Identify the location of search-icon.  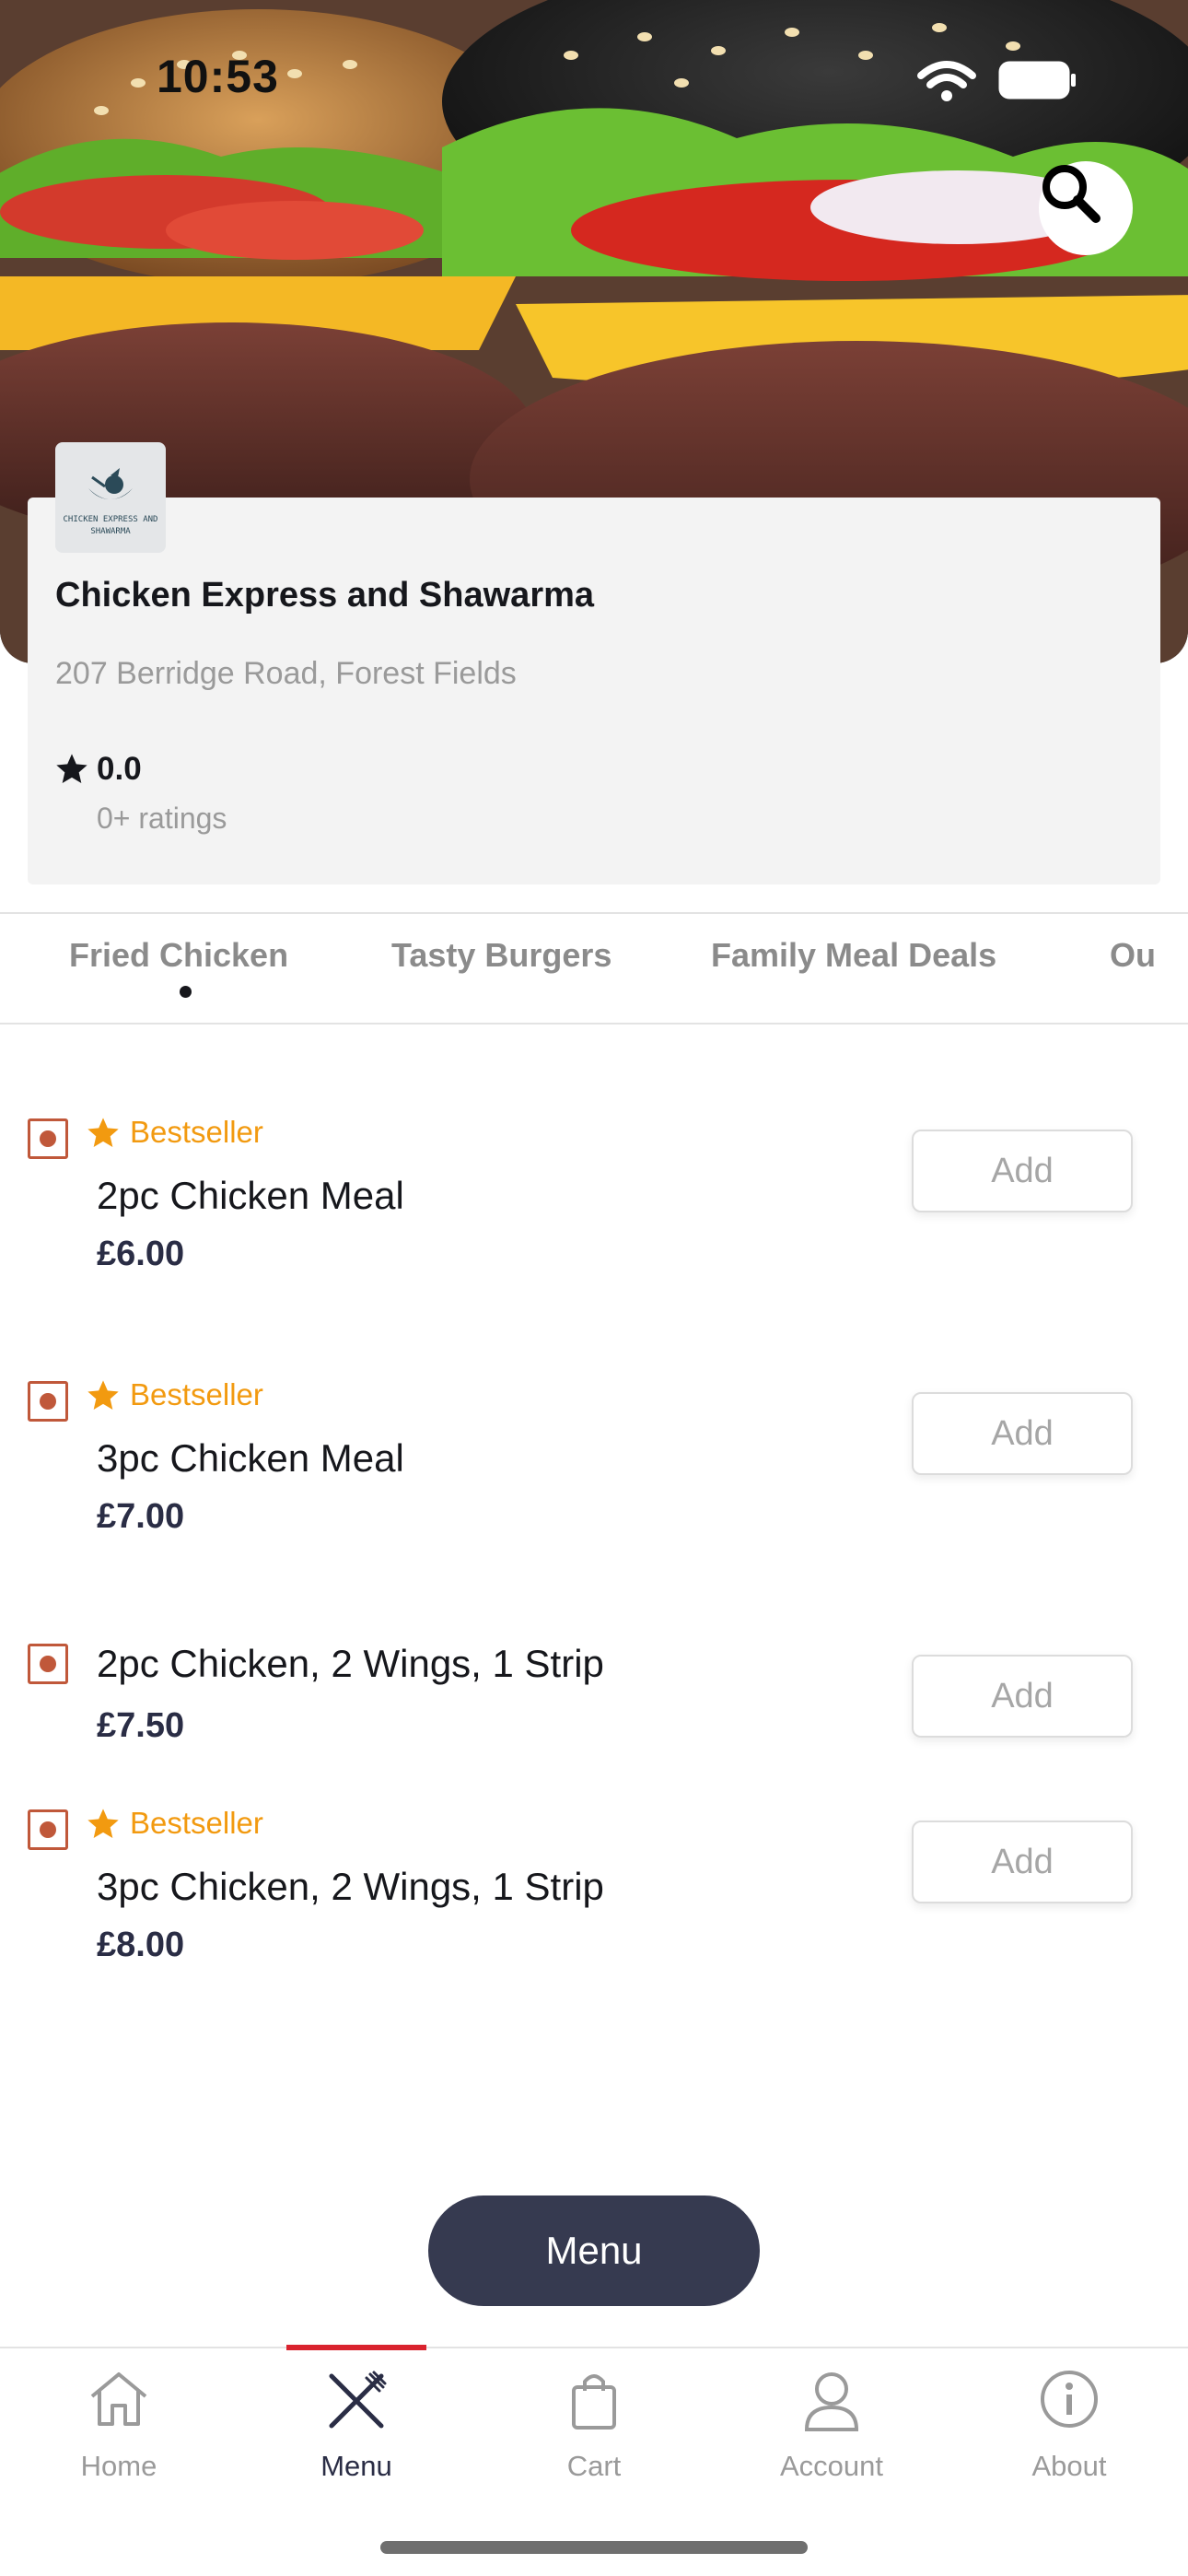
(1071, 194).